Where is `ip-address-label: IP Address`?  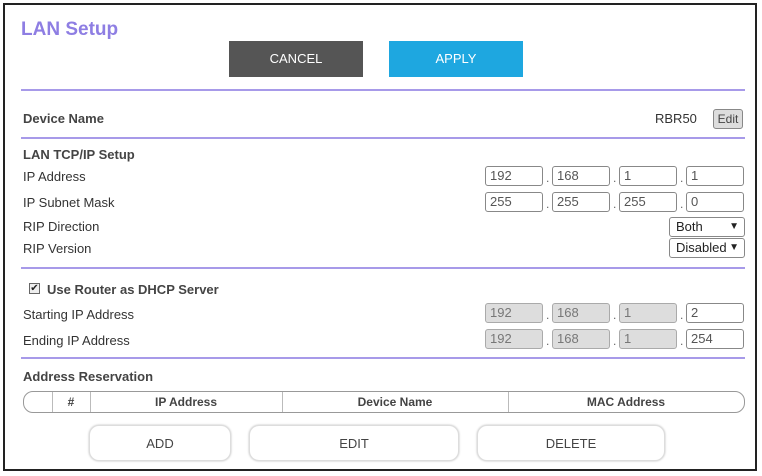 ip-address-label: IP Address is located at coordinates (54, 176).